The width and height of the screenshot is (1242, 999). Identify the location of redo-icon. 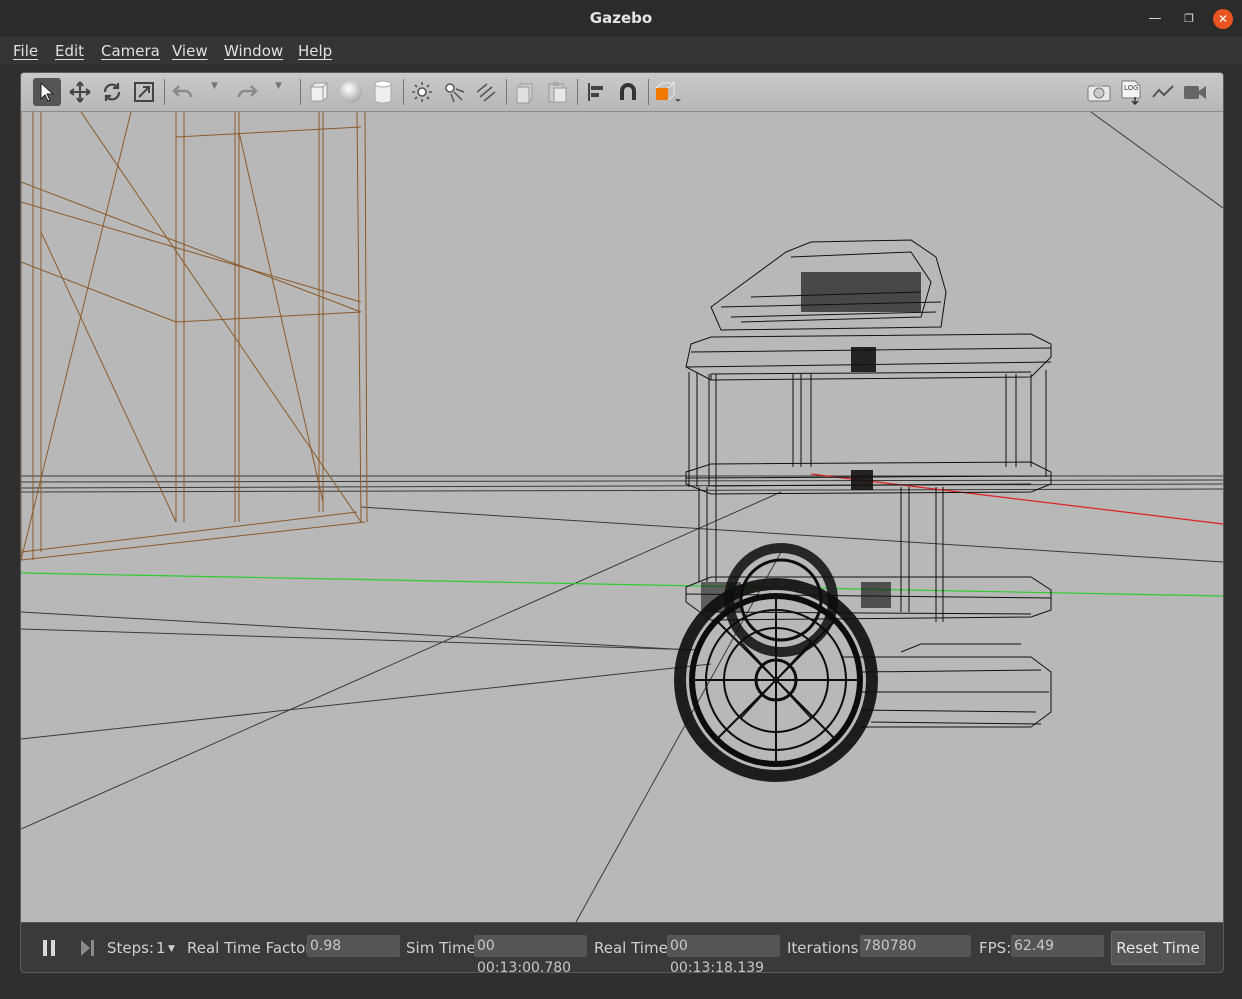
(247, 92).